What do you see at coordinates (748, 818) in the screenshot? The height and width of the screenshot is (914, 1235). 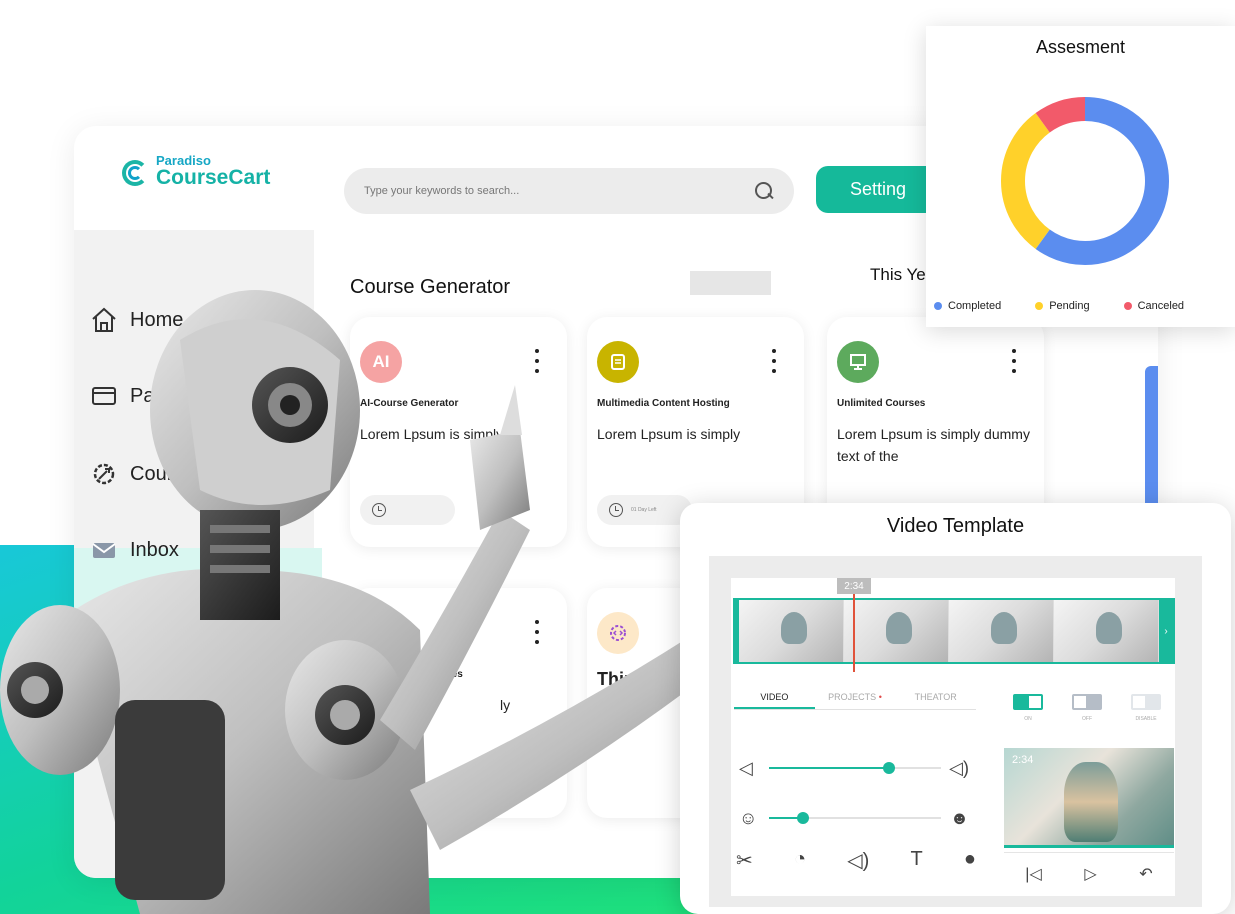 I see `robot-face-icon: ☺` at bounding box center [748, 818].